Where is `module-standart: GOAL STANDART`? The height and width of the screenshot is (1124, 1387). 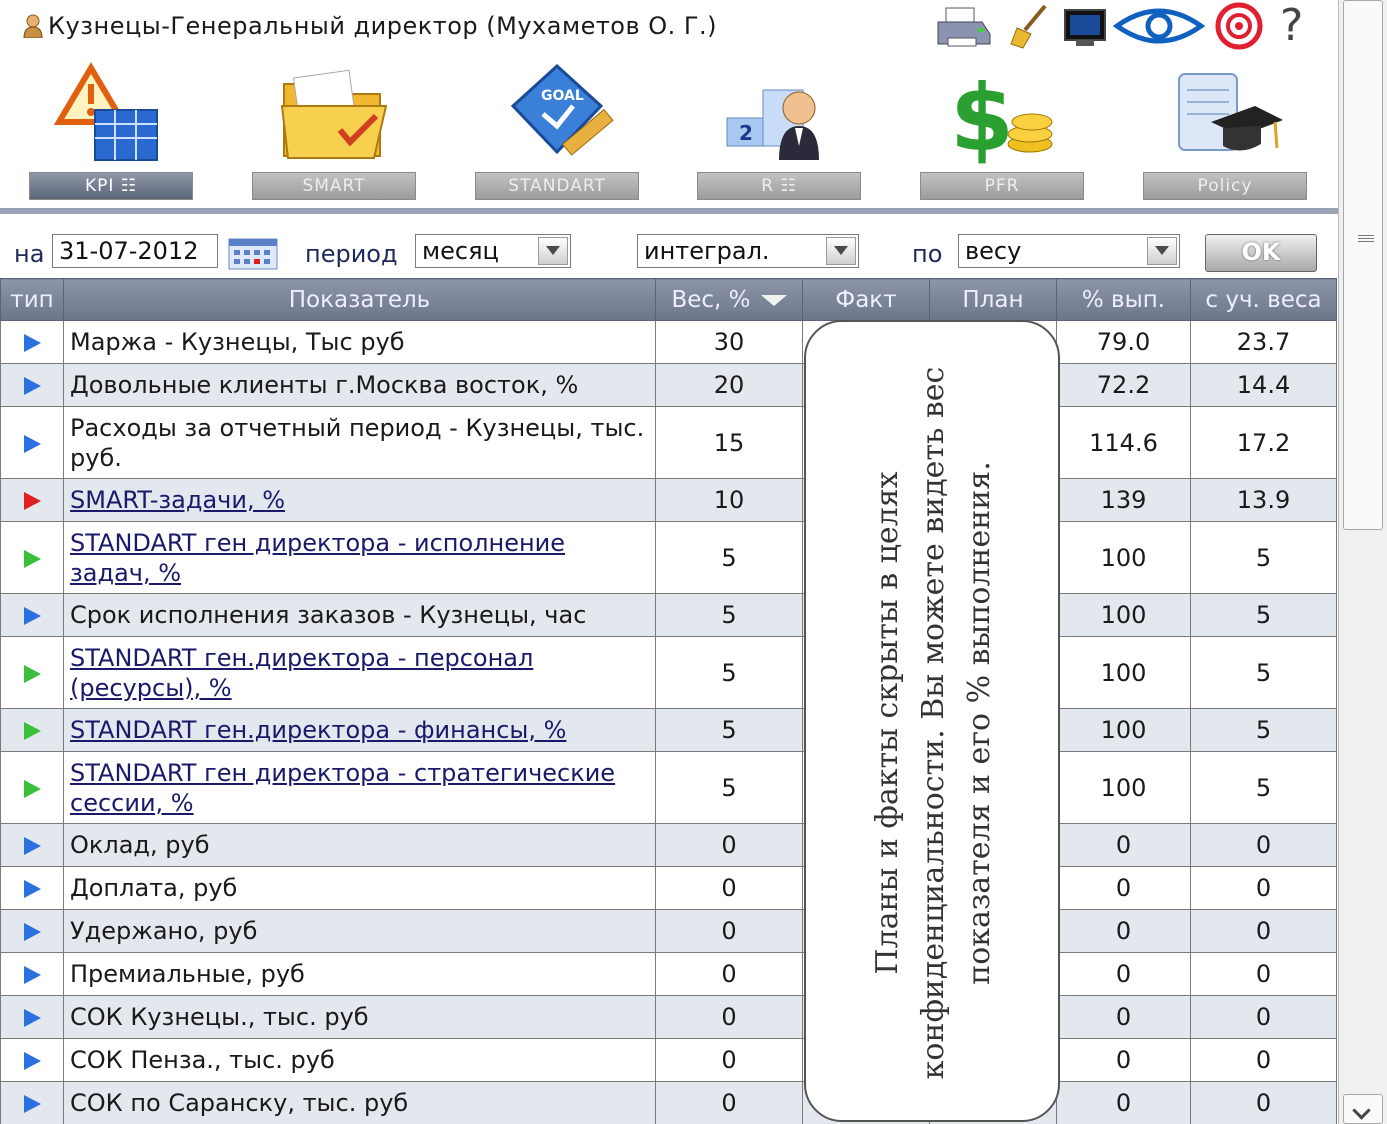 module-standart: GOAL STANDART is located at coordinates (557, 132).